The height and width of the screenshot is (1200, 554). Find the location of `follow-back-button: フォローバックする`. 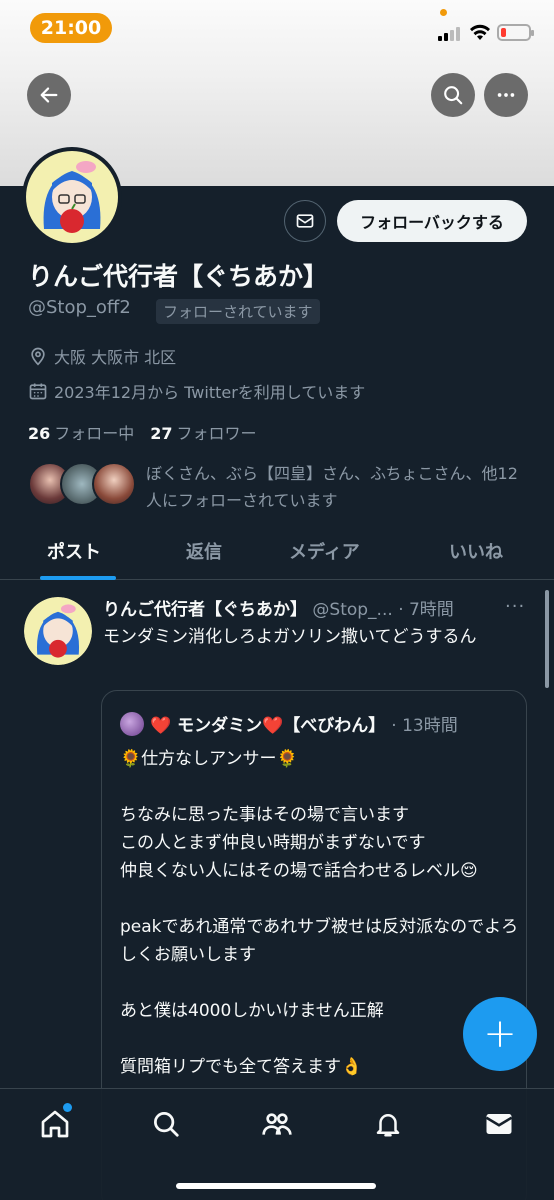

follow-back-button: フォローバックする is located at coordinates (432, 221).